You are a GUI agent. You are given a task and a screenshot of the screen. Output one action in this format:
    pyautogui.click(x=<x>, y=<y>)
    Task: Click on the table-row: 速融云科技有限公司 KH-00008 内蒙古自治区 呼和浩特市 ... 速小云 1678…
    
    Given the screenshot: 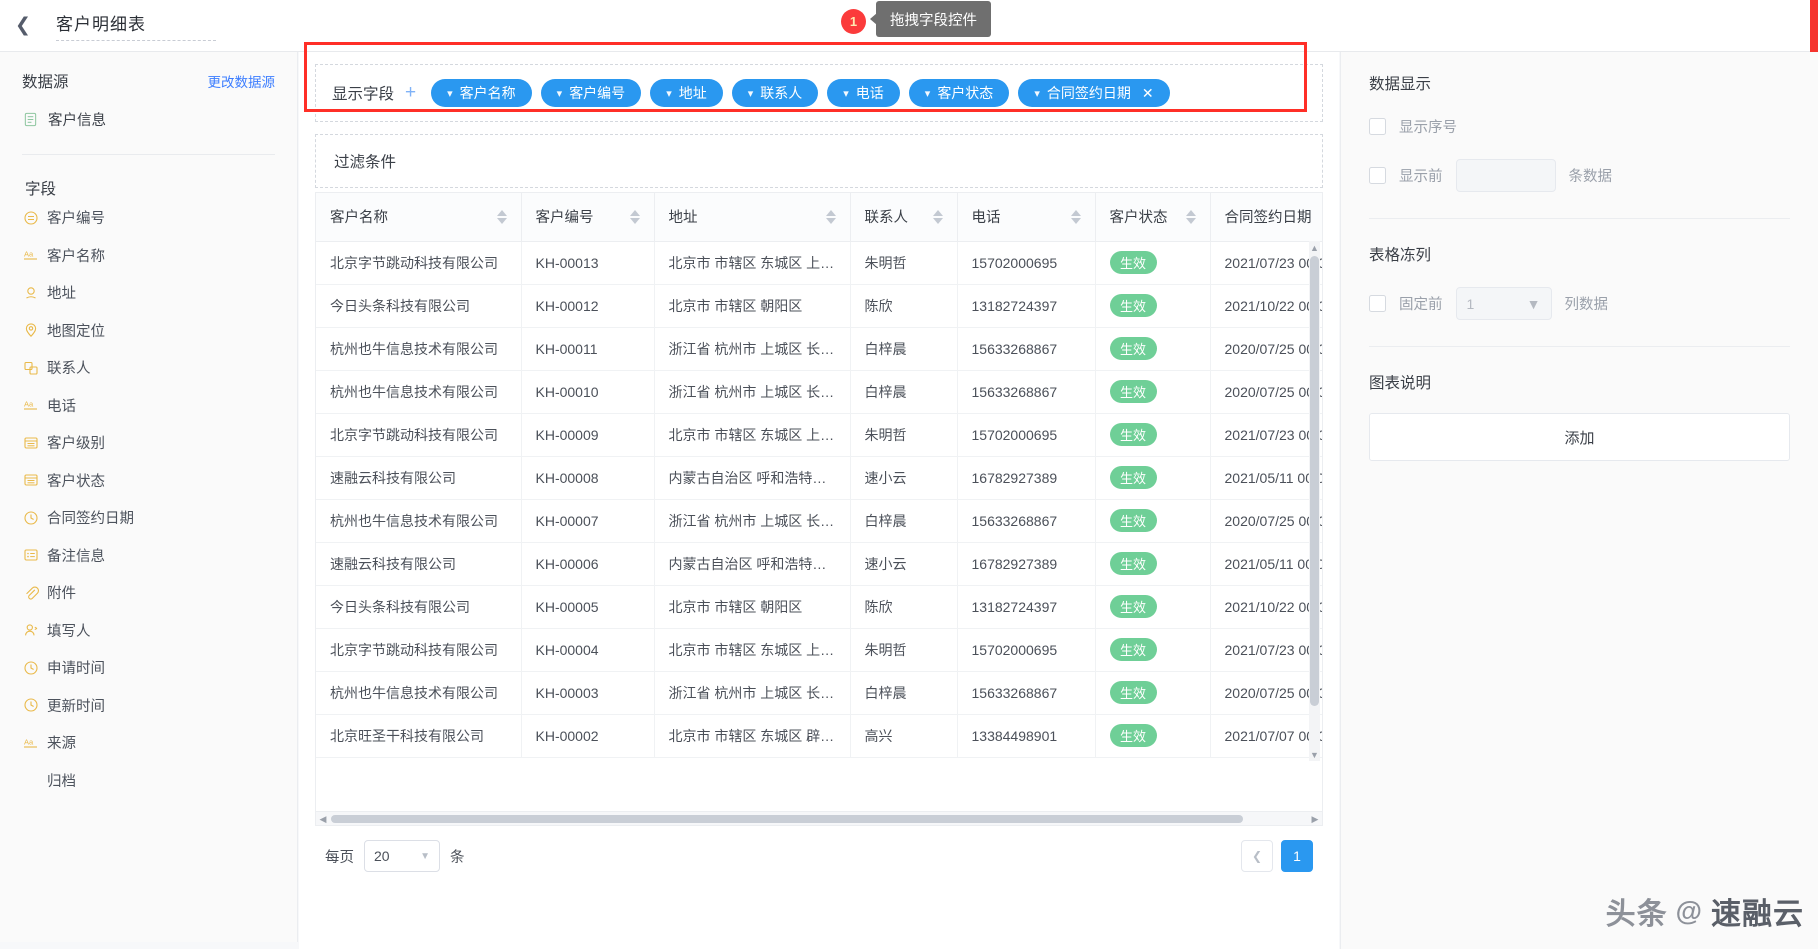 What is the action you would take?
    pyautogui.click(x=819, y=478)
    